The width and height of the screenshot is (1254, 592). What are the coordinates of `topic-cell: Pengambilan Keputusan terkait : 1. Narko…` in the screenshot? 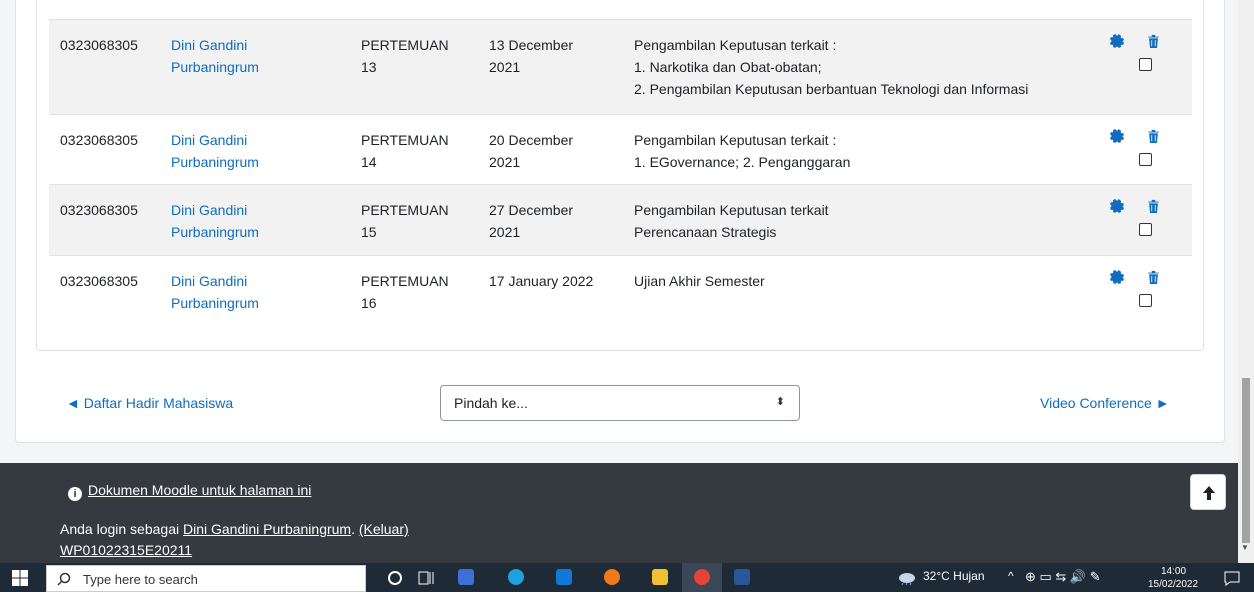 It's located at (831, 67).